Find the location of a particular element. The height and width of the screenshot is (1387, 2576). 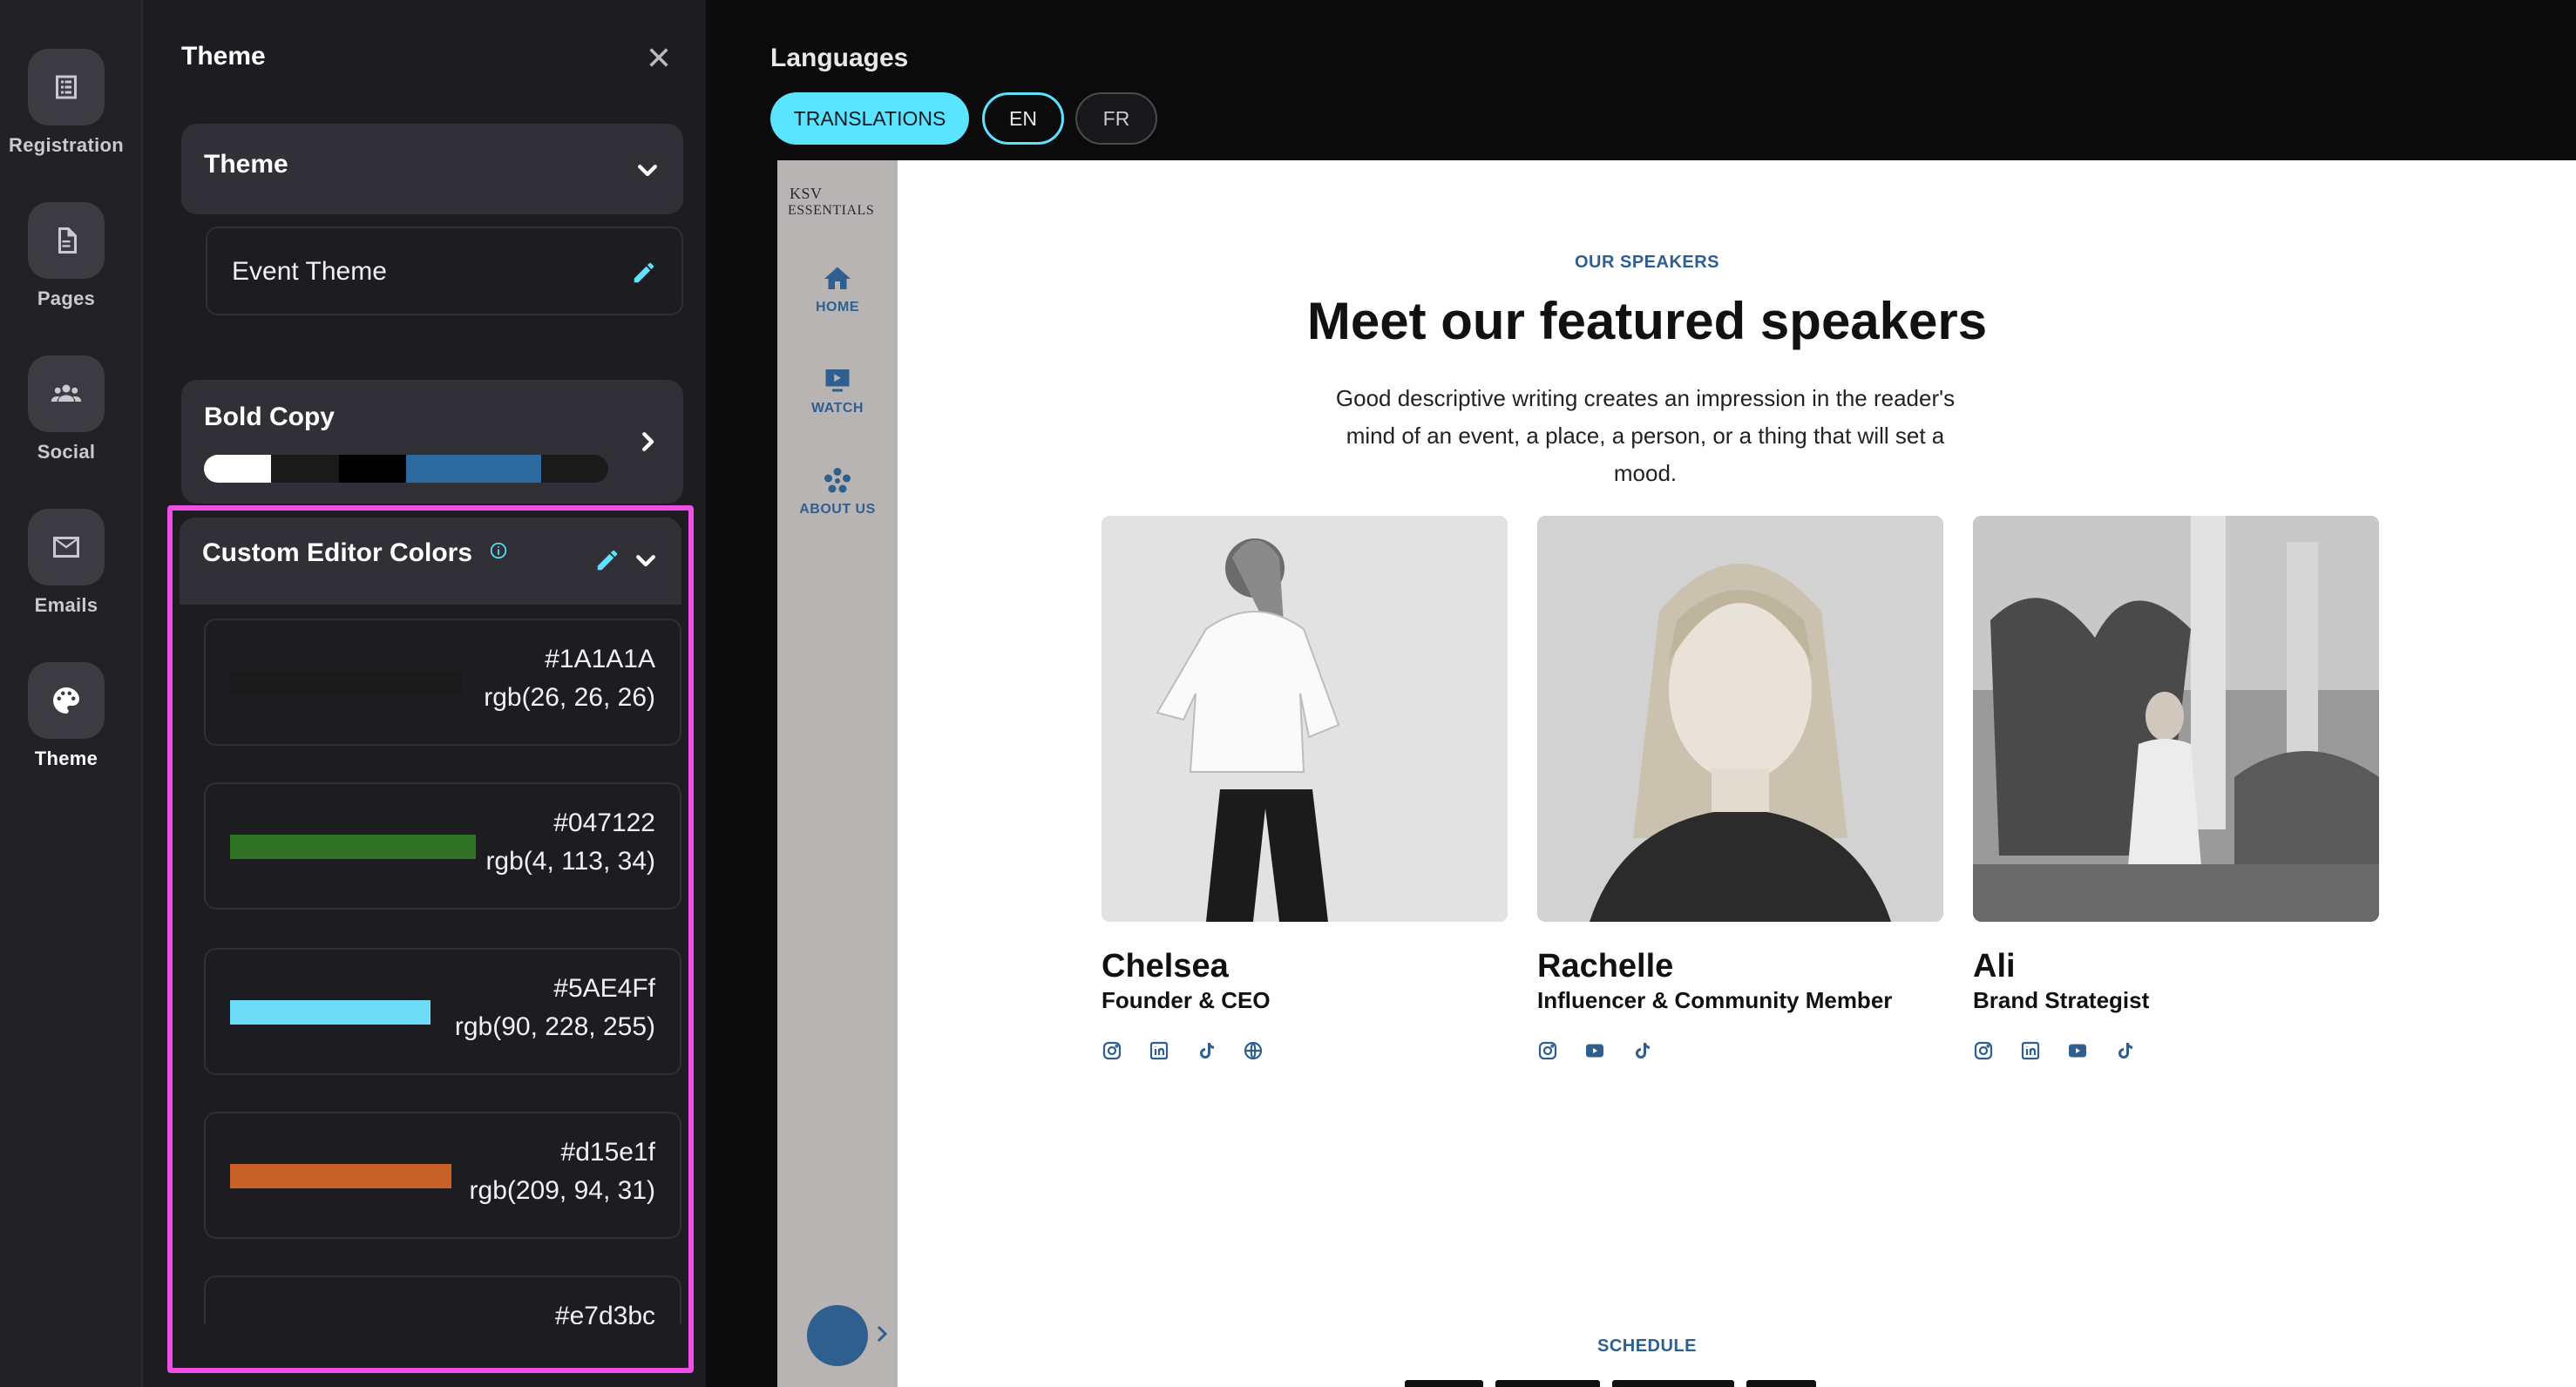

color-hex: #d15e1f is located at coordinates (608, 1152).